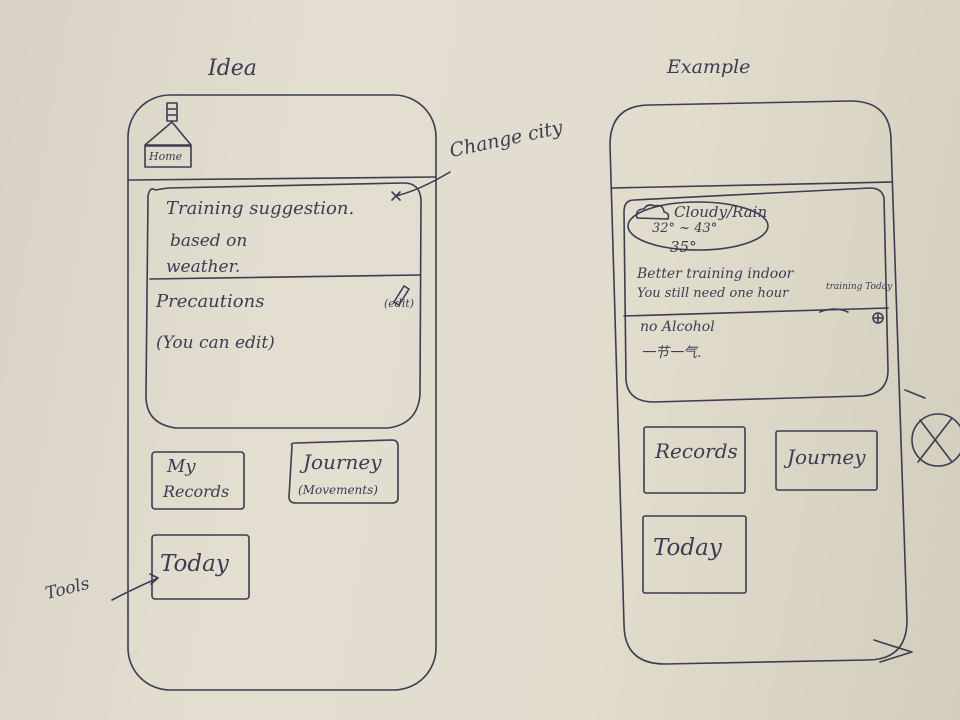  What do you see at coordinates (172, 112) in the screenshot?
I see `home-icon-door` at bounding box center [172, 112].